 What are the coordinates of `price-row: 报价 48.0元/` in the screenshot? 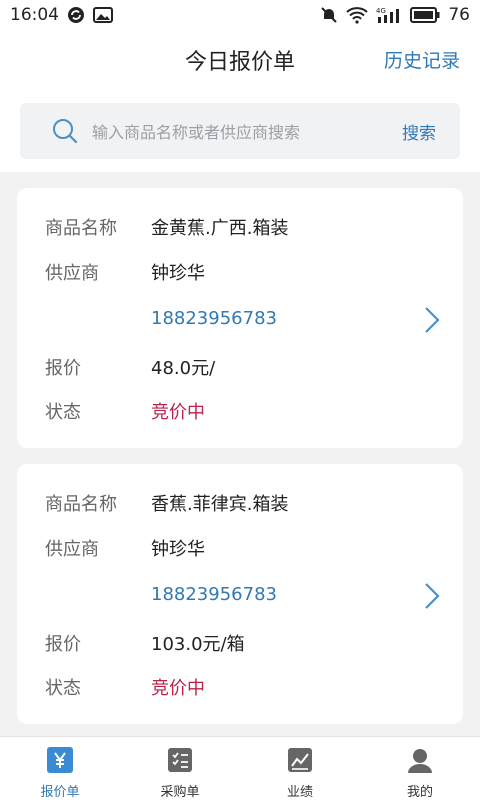 It's located at (130, 367).